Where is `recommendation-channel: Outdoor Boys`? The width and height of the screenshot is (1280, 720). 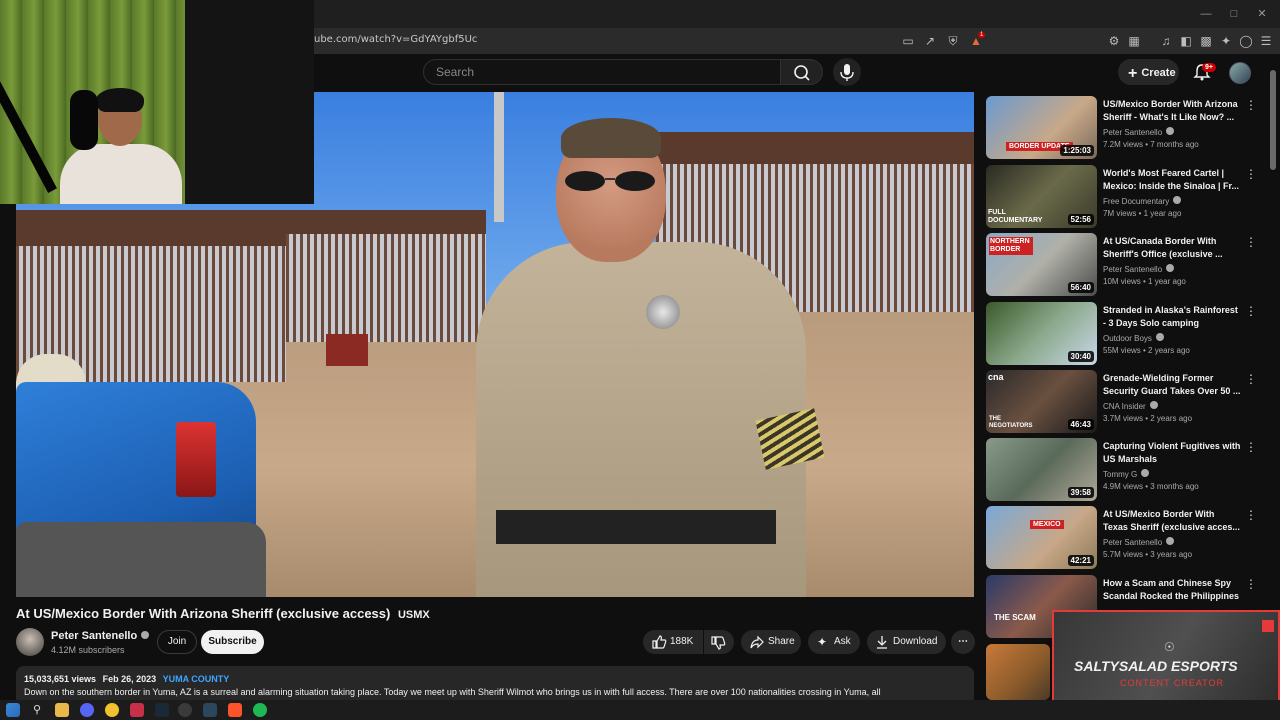 recommendation-channel: Outdoor Boys is located at coordinates (1133, 338).